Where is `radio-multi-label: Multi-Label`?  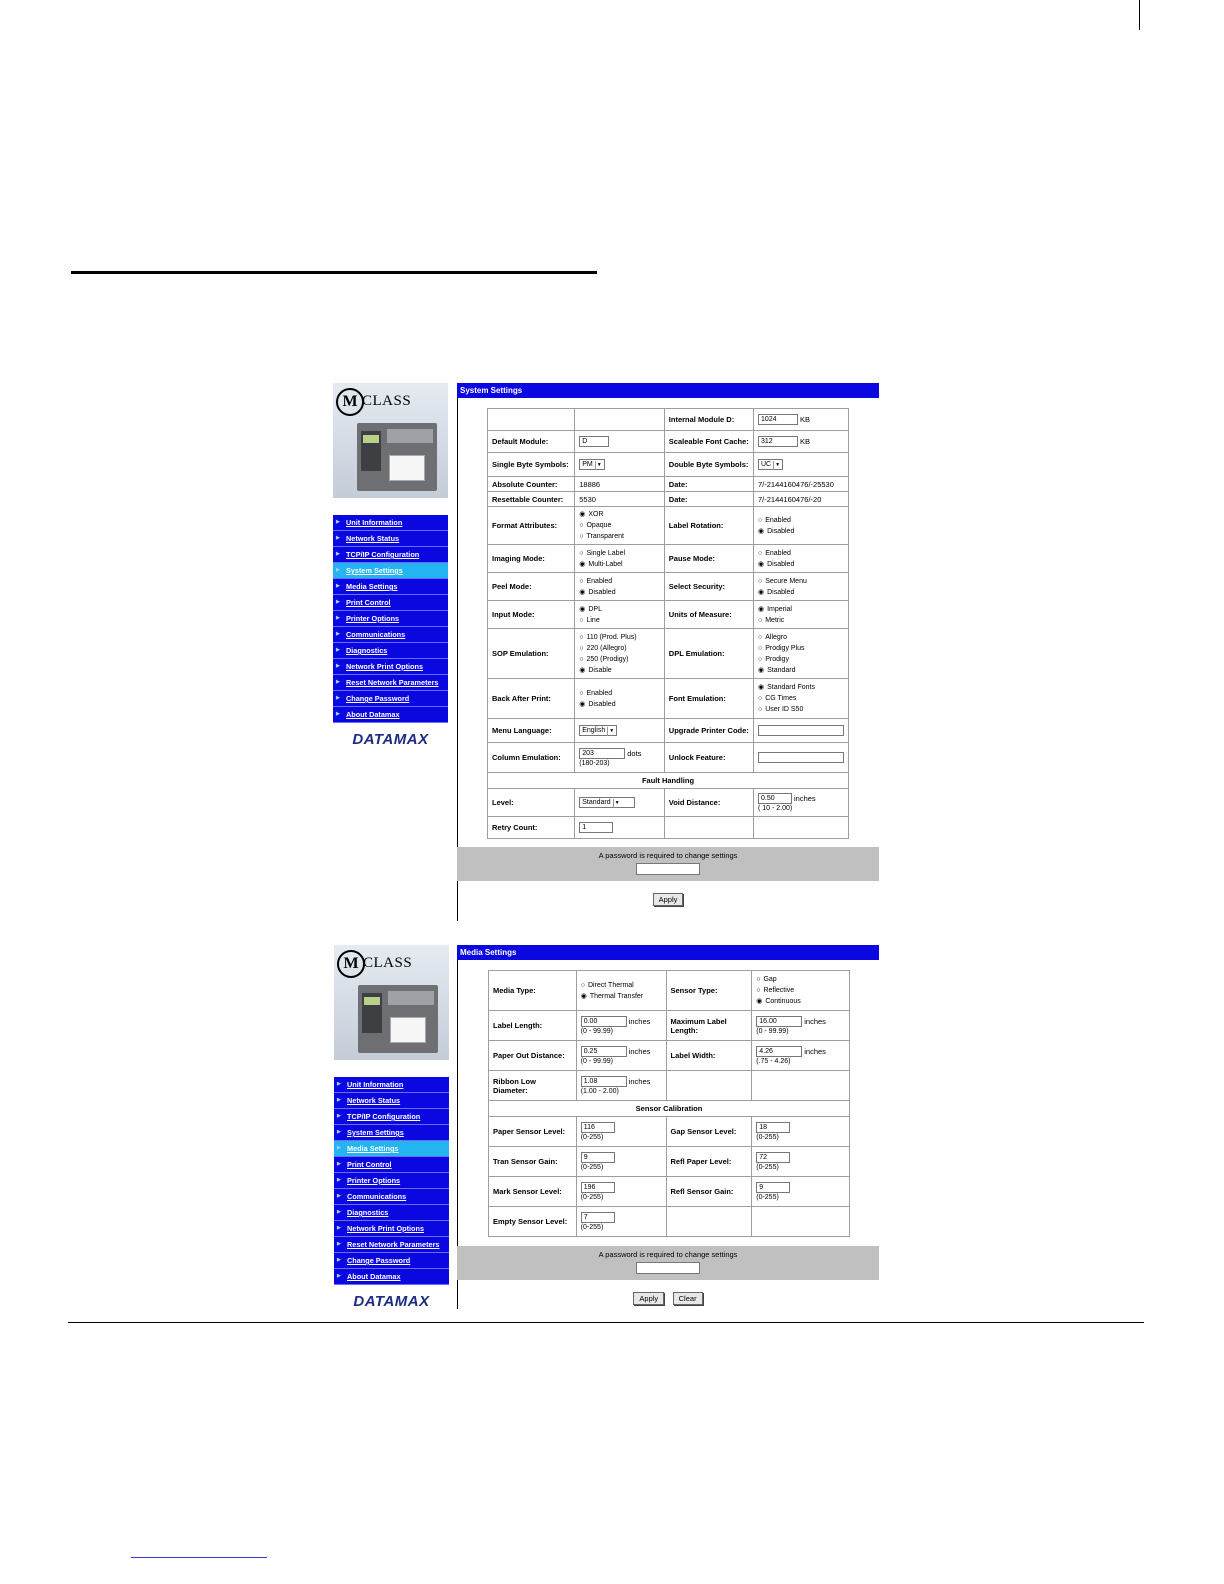 radio-multi-label: Multi-Label is located at coordinates (619, 564).